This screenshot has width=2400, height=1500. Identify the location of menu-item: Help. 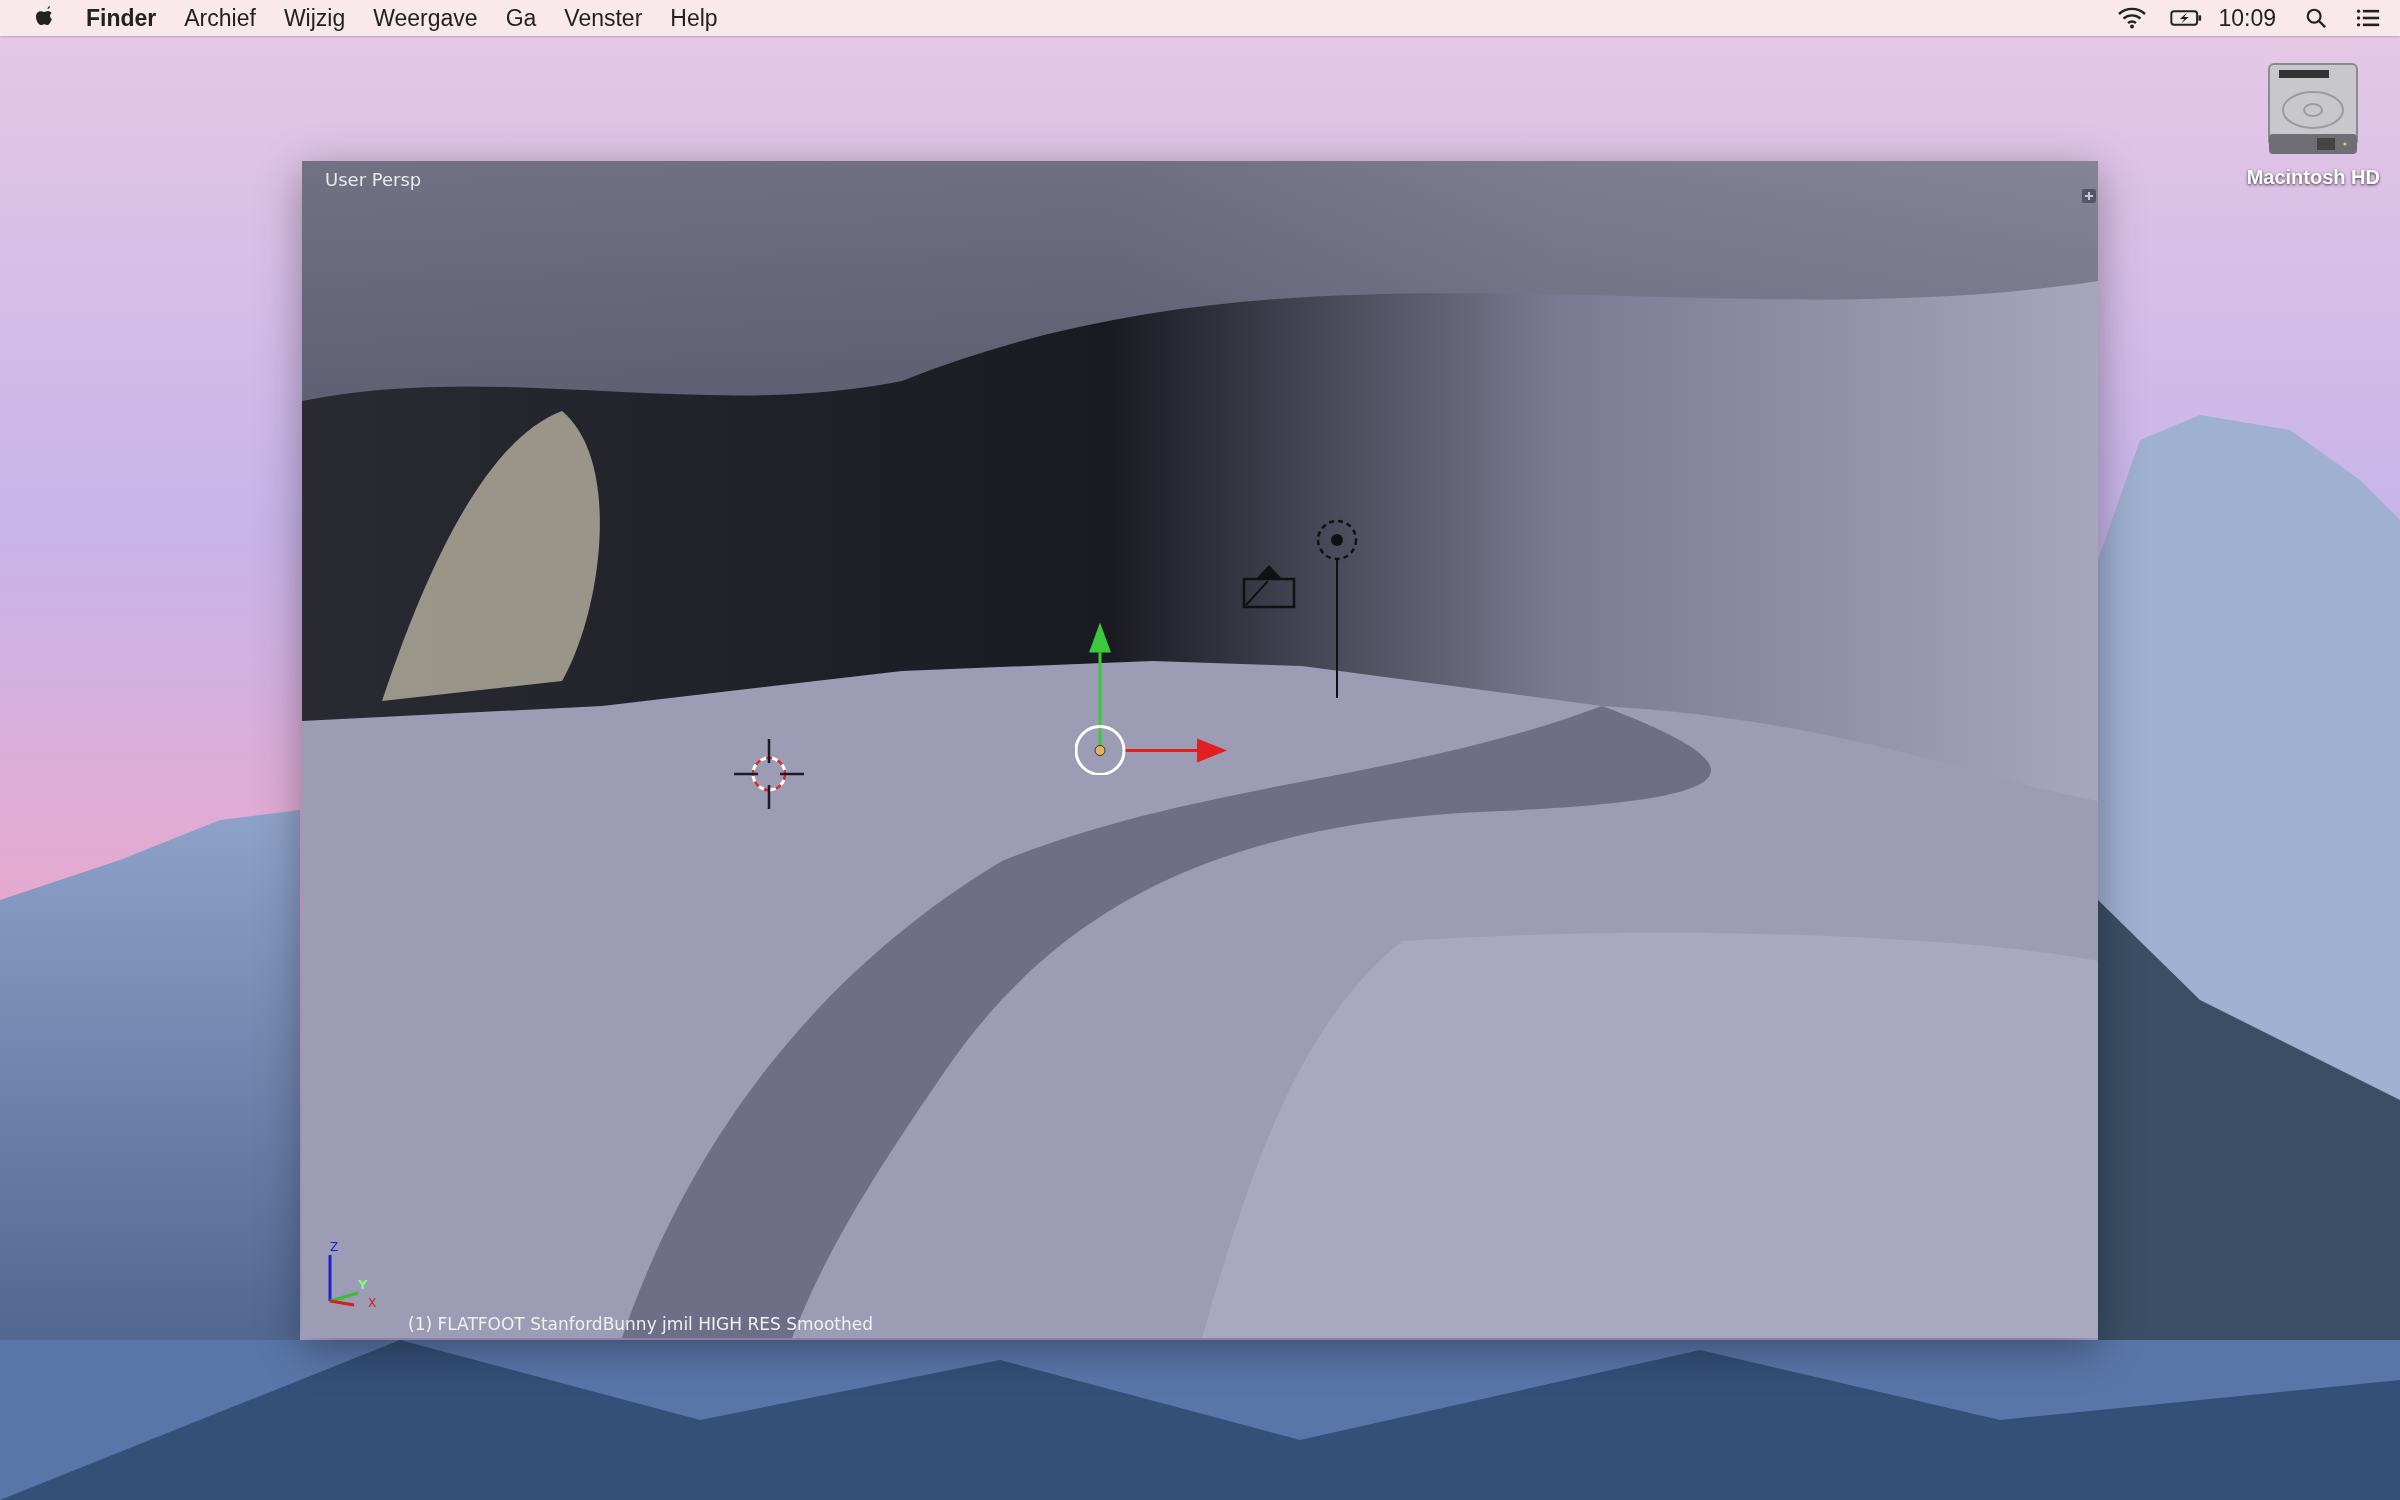
(694, 18).